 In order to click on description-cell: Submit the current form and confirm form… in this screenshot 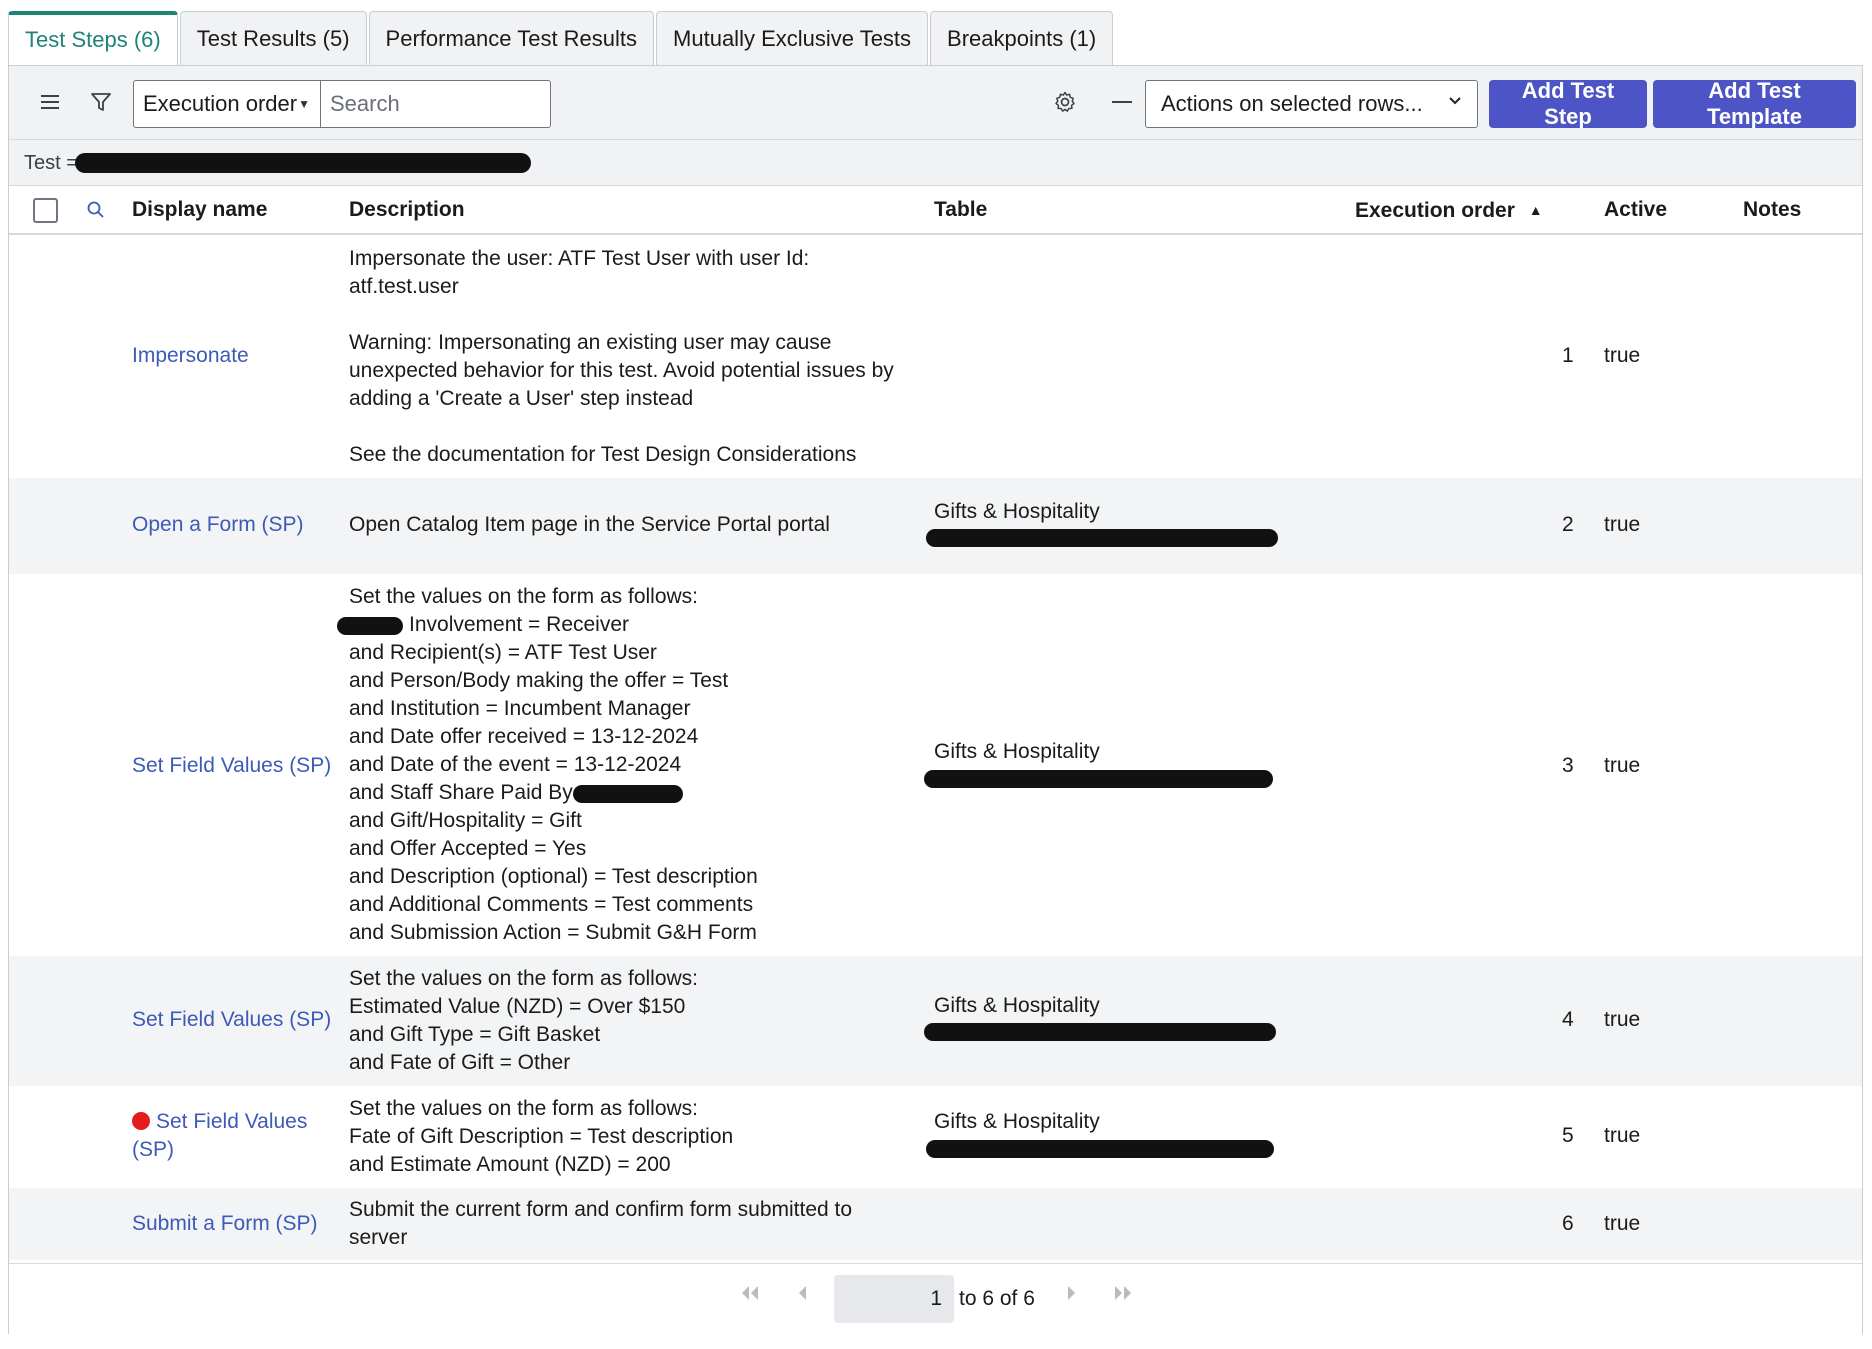, I will do `click(601, 1223)`.